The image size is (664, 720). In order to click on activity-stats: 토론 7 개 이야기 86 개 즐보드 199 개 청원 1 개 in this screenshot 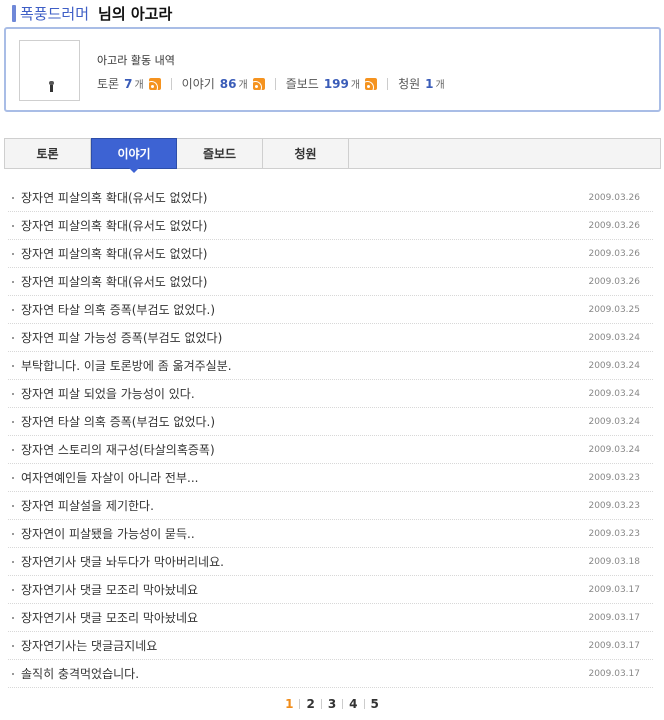, I will do `click(271, 83)`.